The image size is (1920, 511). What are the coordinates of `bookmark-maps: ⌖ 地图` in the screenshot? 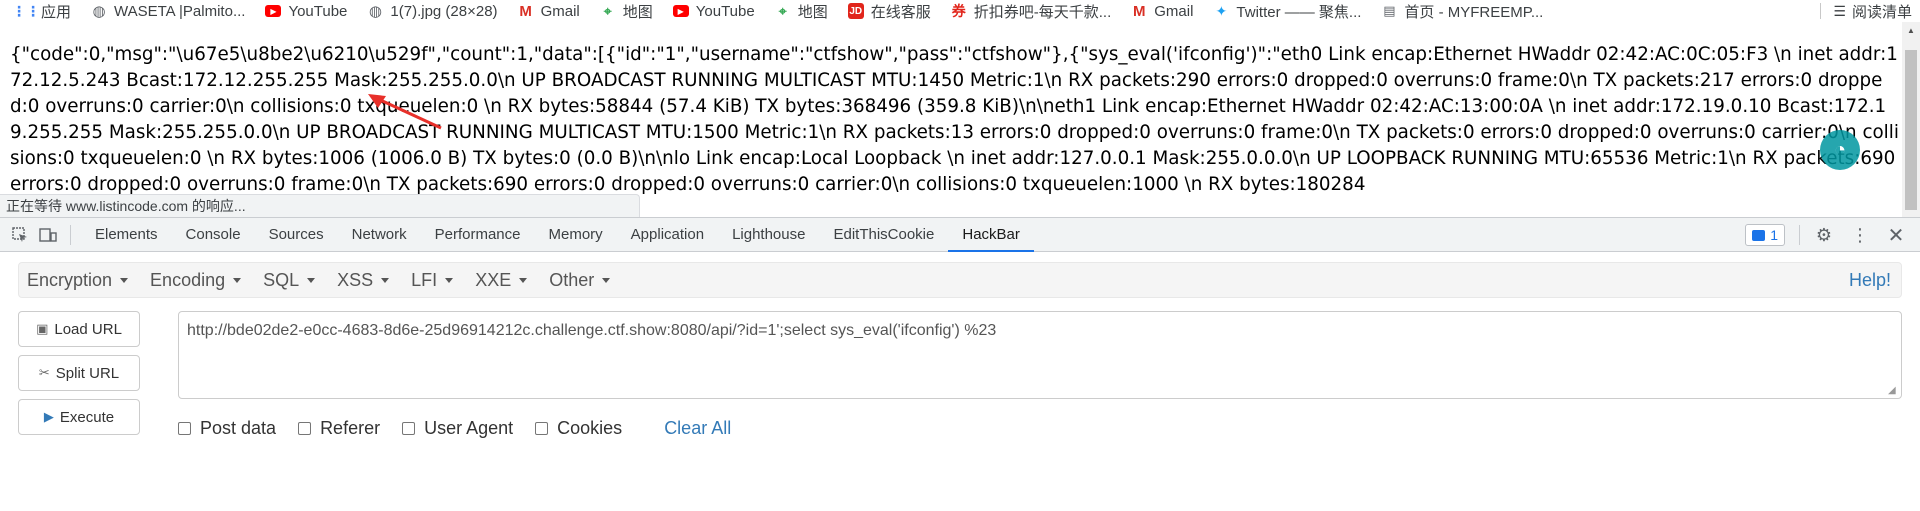 It's located at (626, 11).